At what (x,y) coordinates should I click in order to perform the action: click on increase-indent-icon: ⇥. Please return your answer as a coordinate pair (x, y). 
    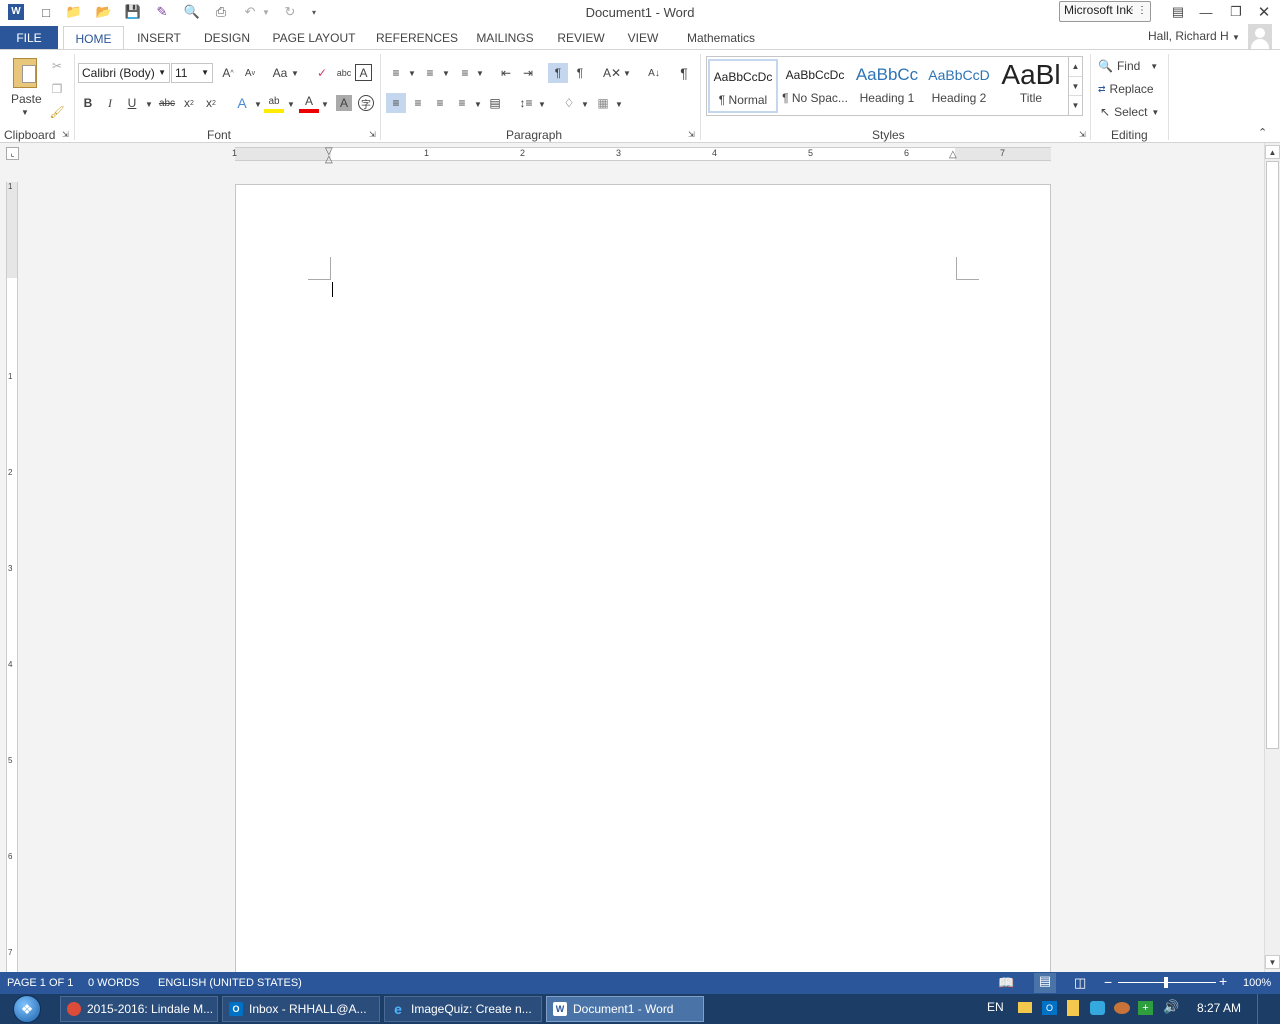
    Looking at the image, I should click on (528, 73).